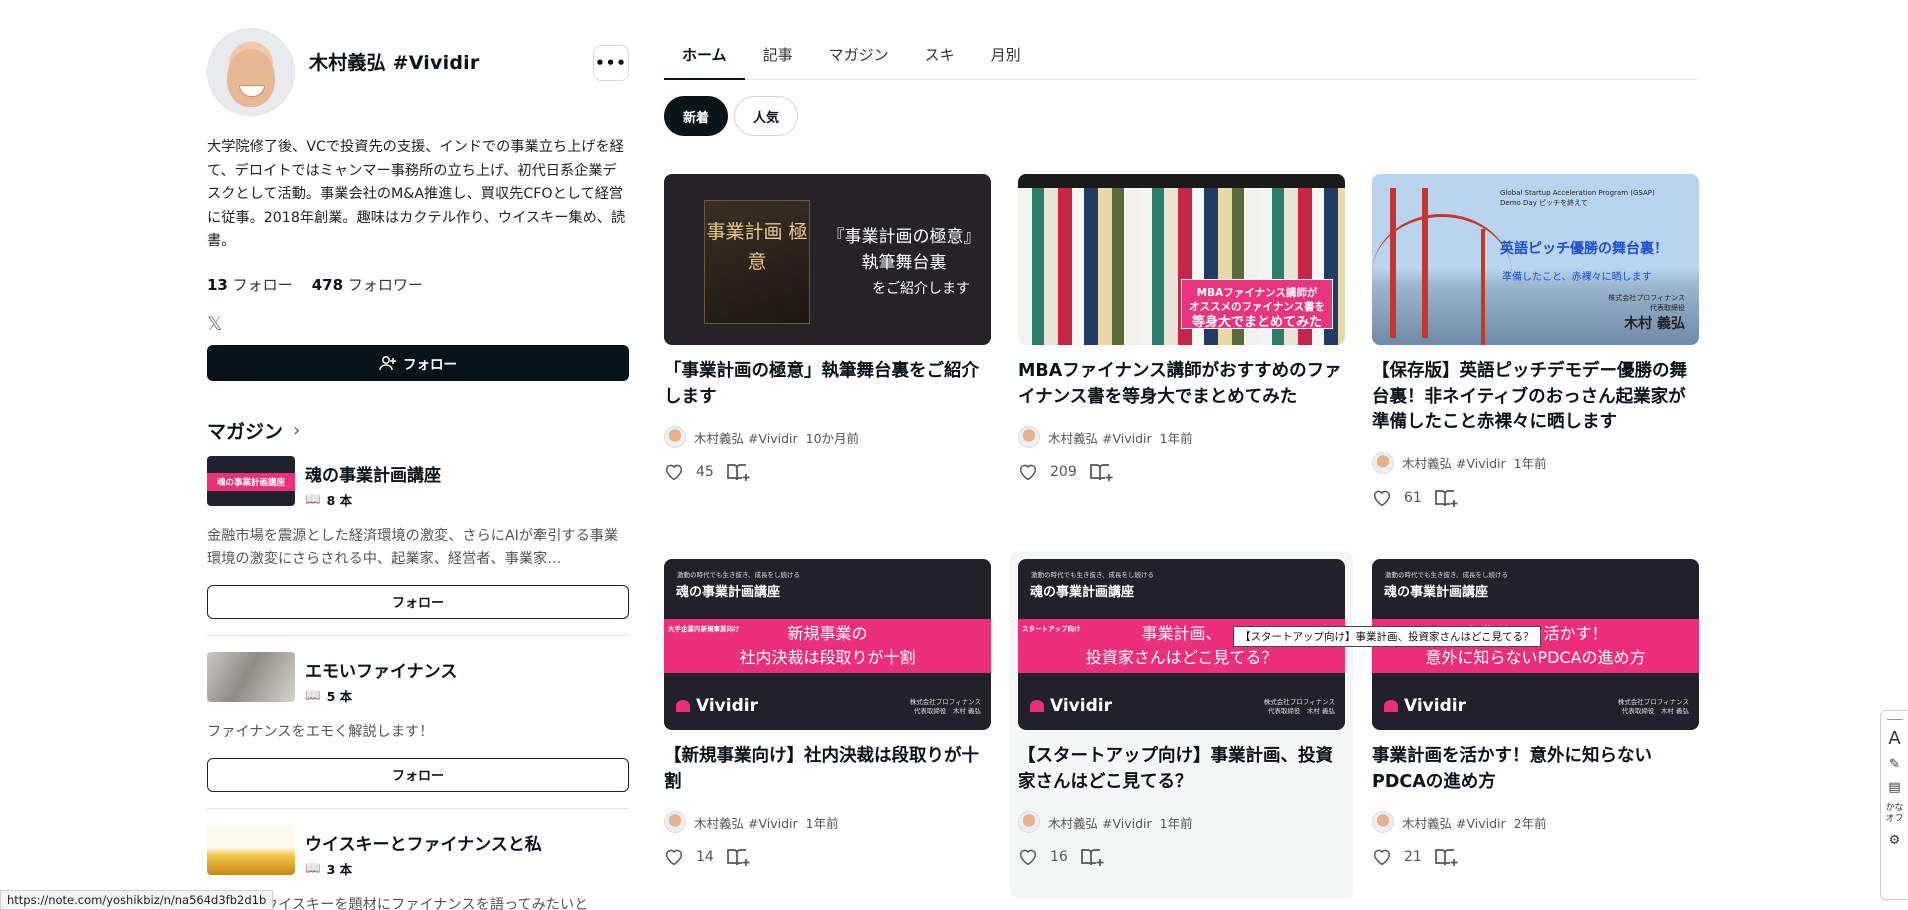 This screenshot has width=1908, height=910. What do you see at coordinates (263, 285) in the screenshot?
I see `follow-label: フォロー` at bounding box center [263, 285].